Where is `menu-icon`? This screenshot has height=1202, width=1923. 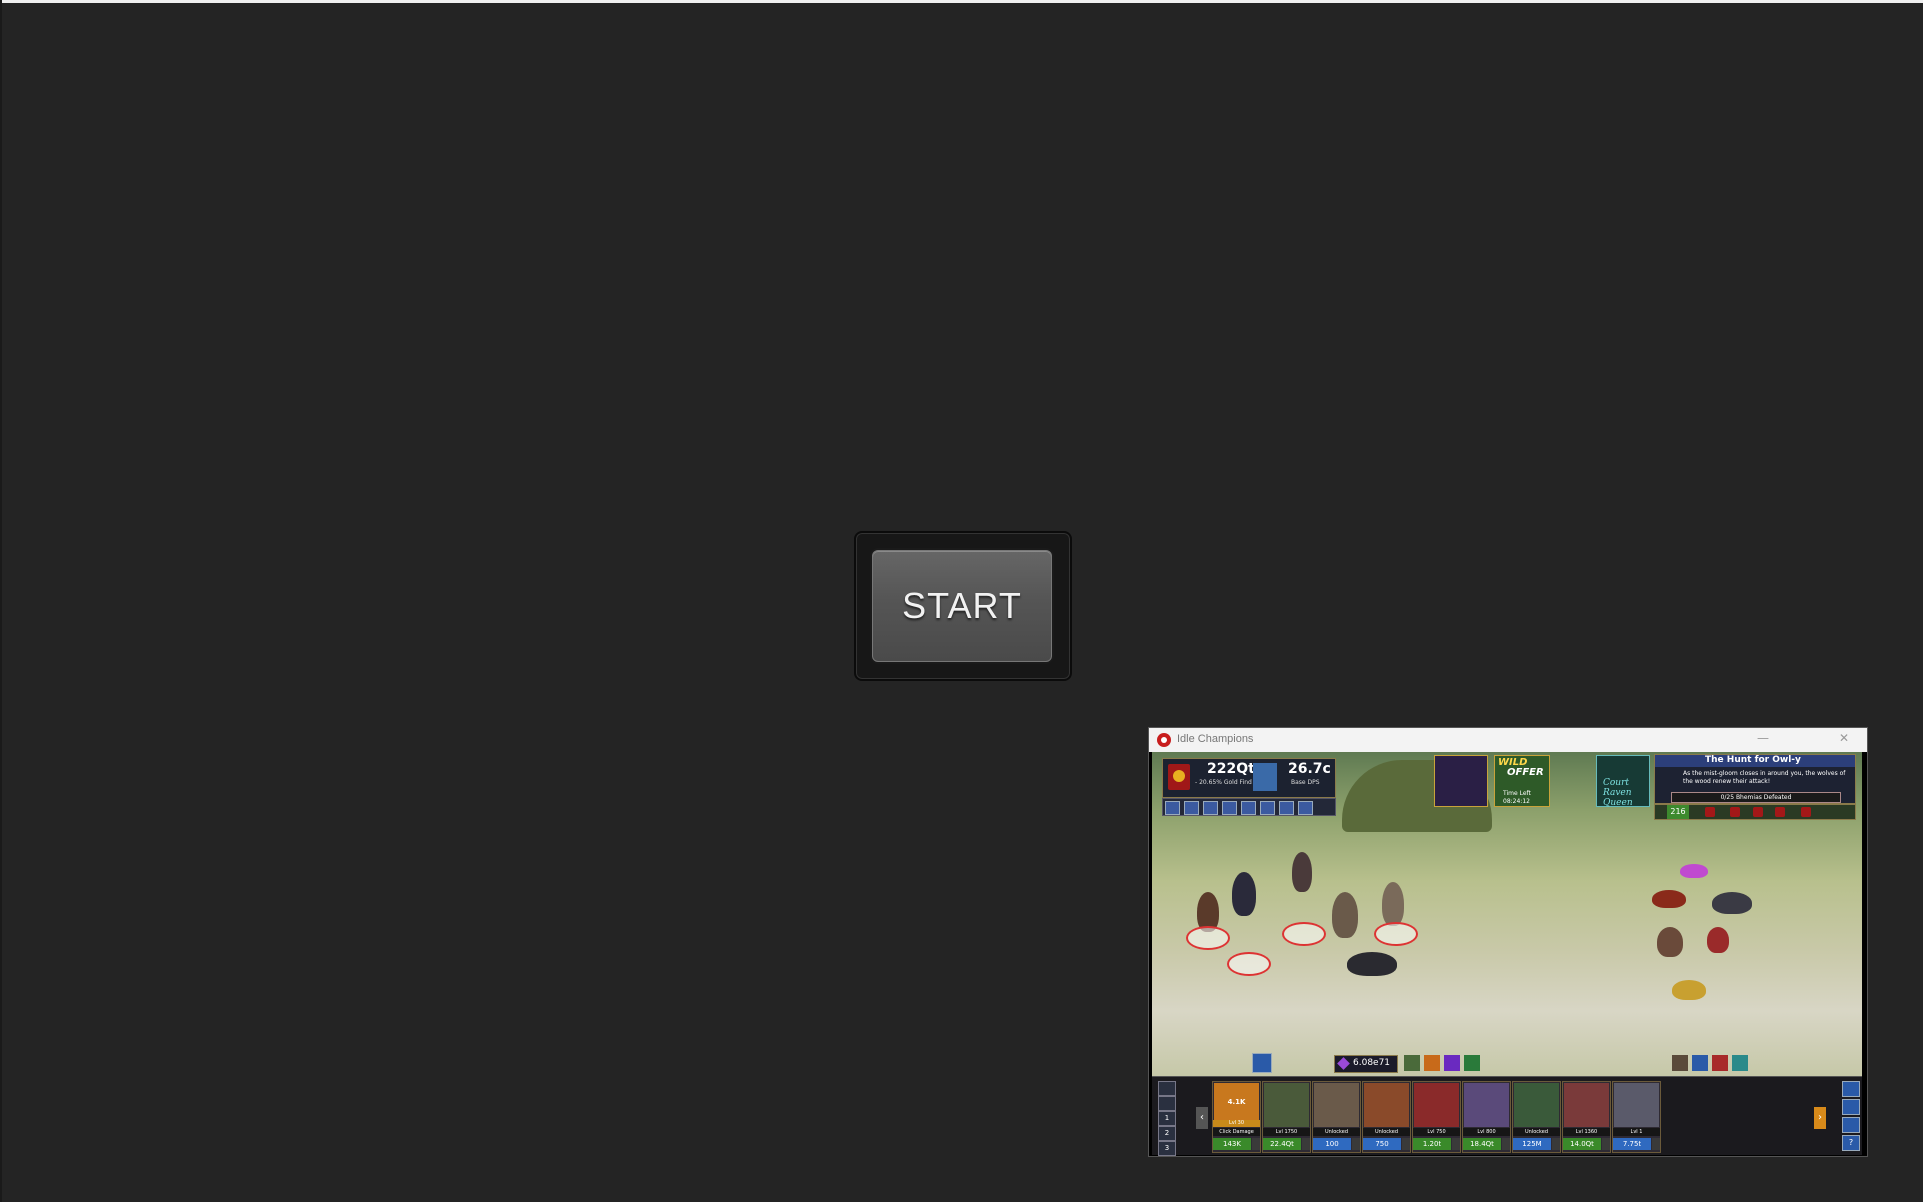
menu-icon is located at coordinates (1172, 808).